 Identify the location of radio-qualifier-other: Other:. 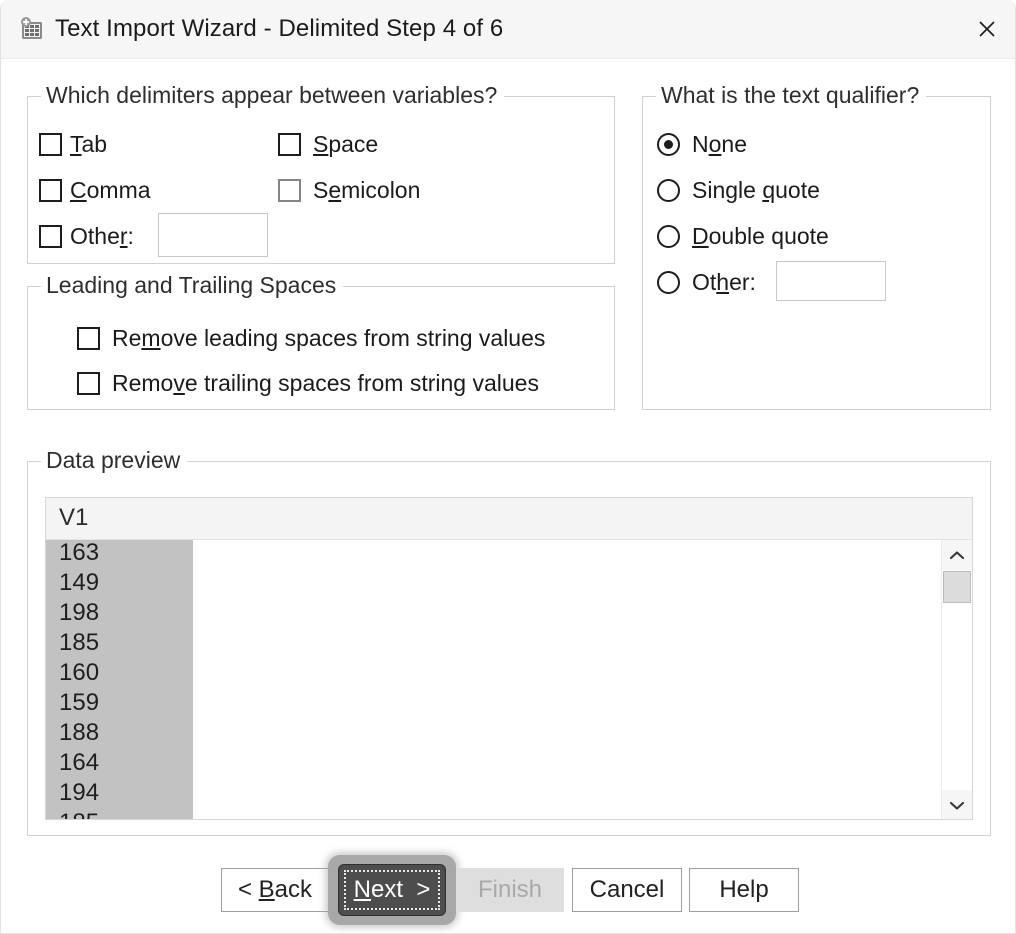
(706, 282).